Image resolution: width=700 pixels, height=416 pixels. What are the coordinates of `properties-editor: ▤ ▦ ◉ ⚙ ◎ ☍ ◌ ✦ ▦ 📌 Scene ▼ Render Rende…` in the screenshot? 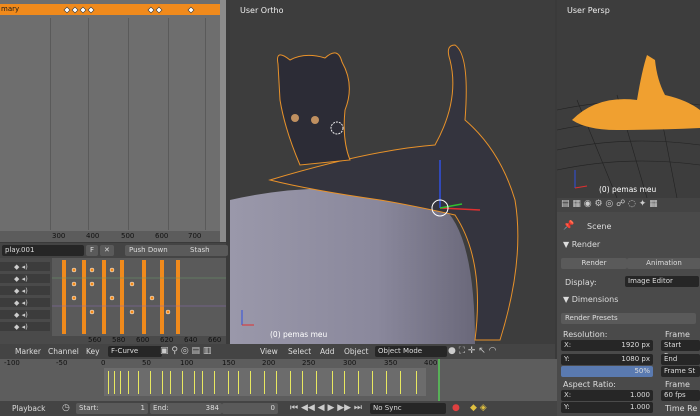 It's located at (628, 279).